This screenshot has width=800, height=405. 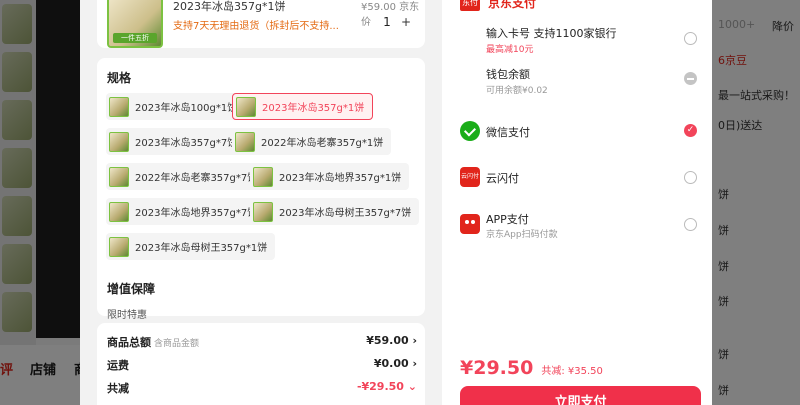 I want to click on pay-option-label: 云闪付, so click(x=502, y=178).